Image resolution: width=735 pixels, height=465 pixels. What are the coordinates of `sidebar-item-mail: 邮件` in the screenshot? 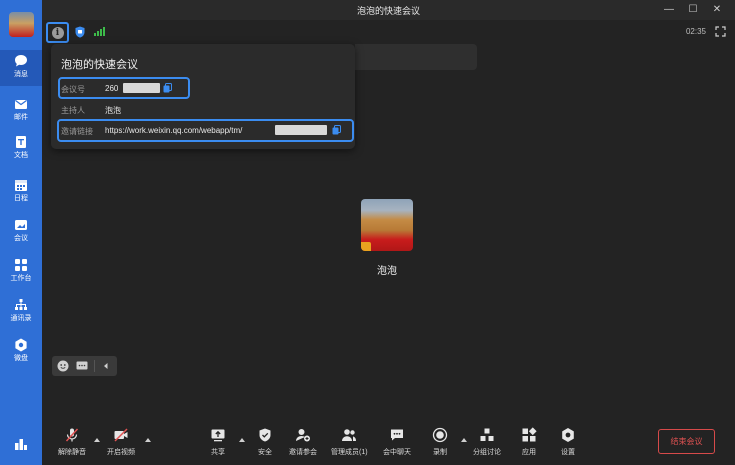 It's located at (21, 111).